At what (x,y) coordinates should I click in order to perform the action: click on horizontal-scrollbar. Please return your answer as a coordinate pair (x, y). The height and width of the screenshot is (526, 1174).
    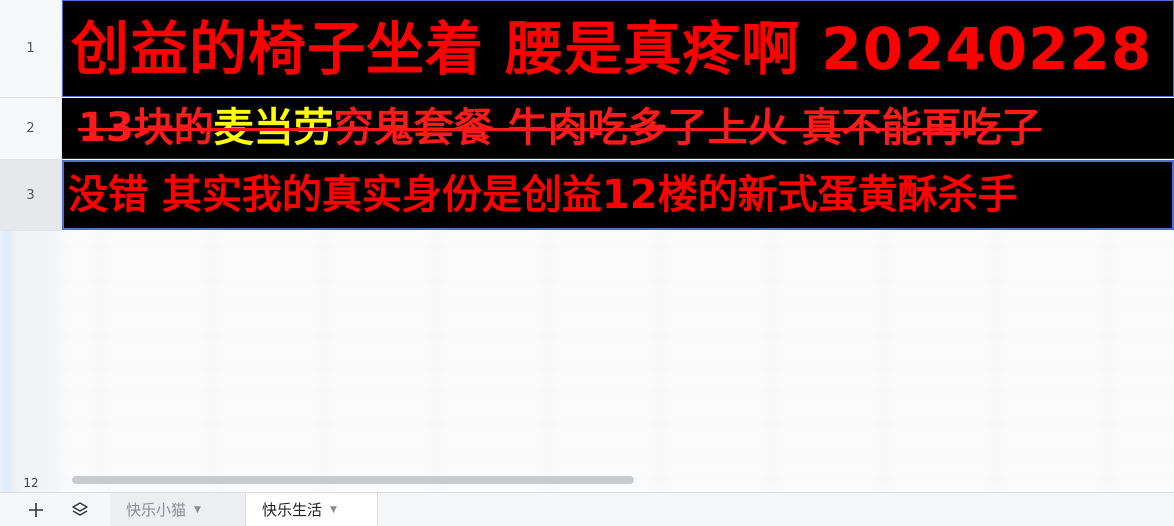
    Looking at the image, I should click on (353, 480).